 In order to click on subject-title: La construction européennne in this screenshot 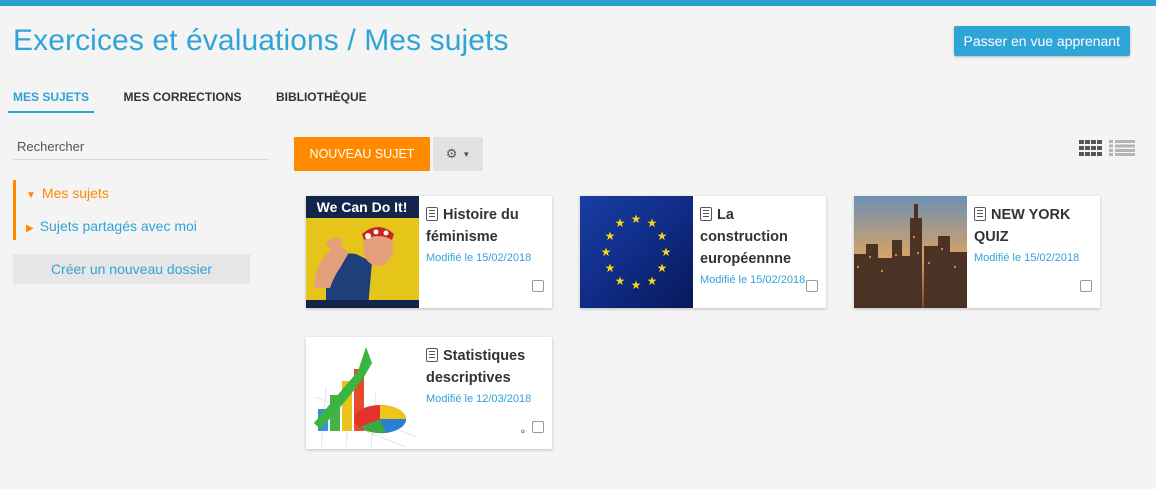, I will do `click(761, 237)`.